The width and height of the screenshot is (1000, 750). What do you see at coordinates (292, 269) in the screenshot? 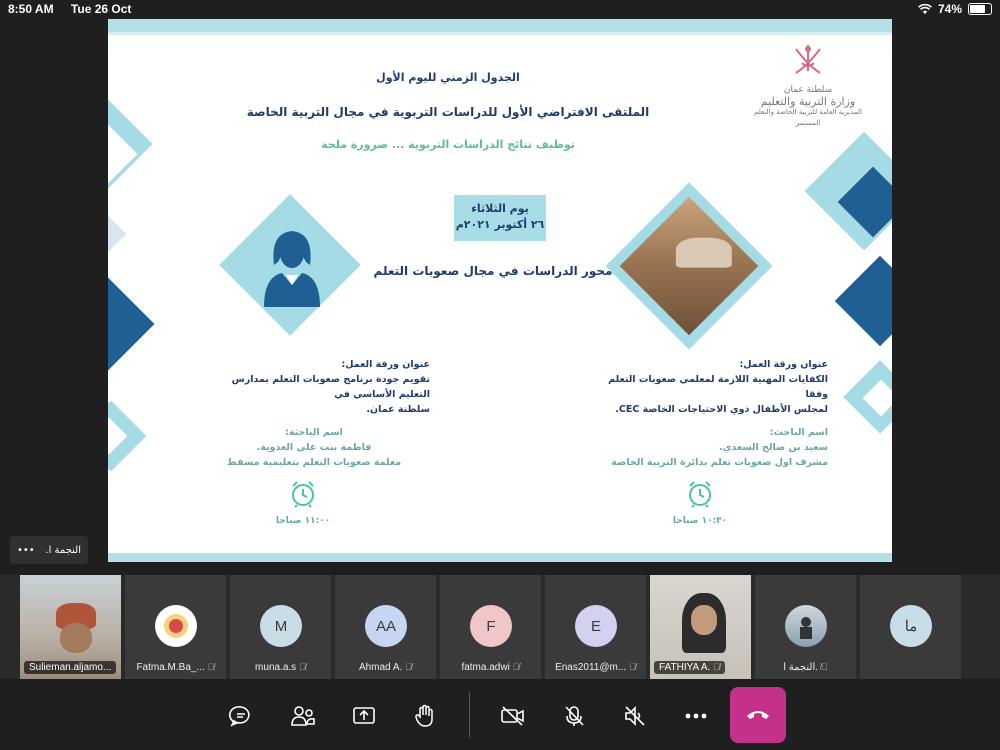
I see `female-avatar-icon` at bounding box center [292, 269].